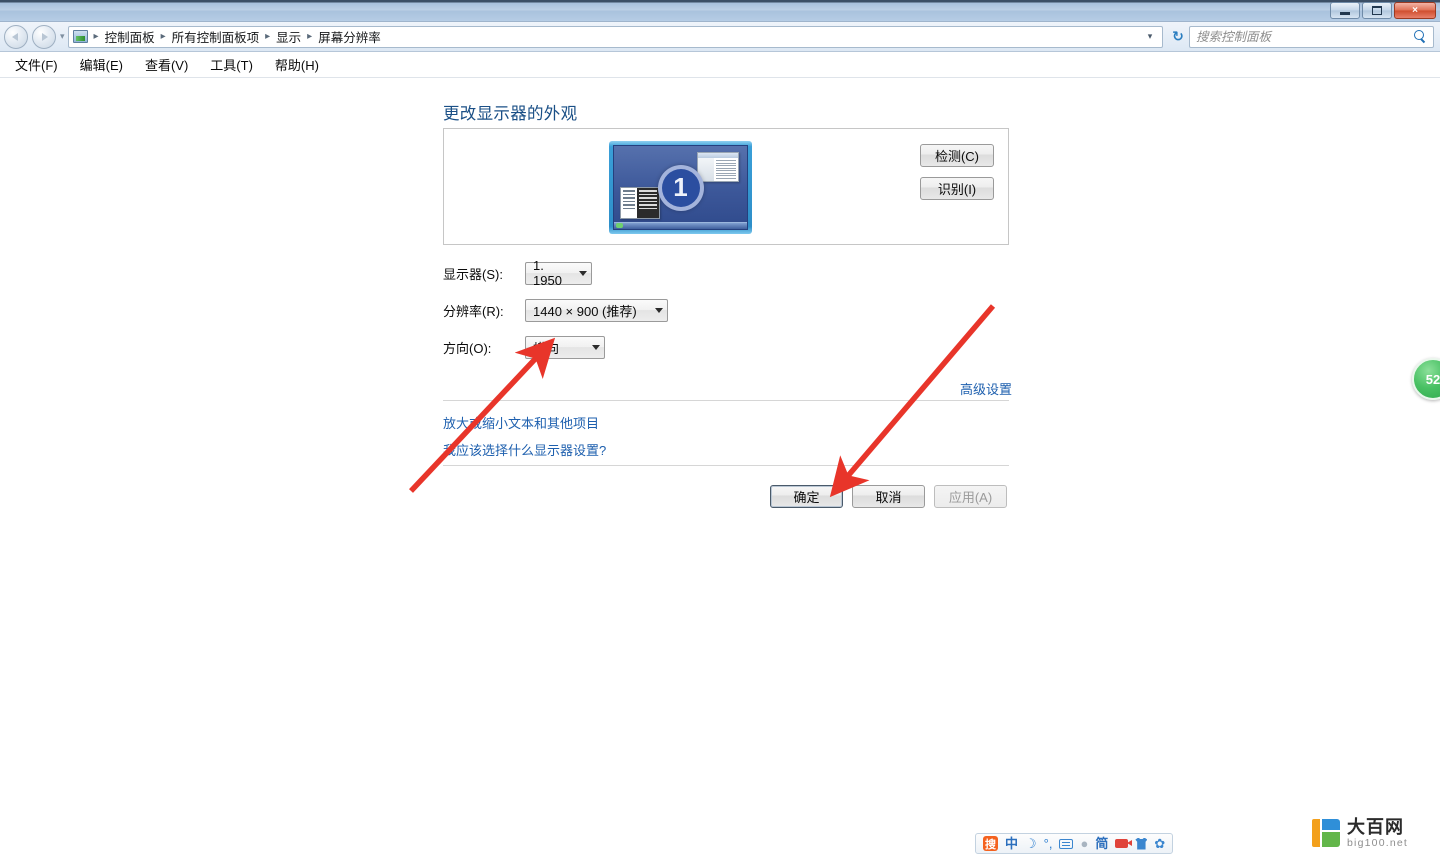 Image resolution: width=1440 pixels, height=855 pixels. I want to click on punctuation-icon: °,, so click(1048, 843).